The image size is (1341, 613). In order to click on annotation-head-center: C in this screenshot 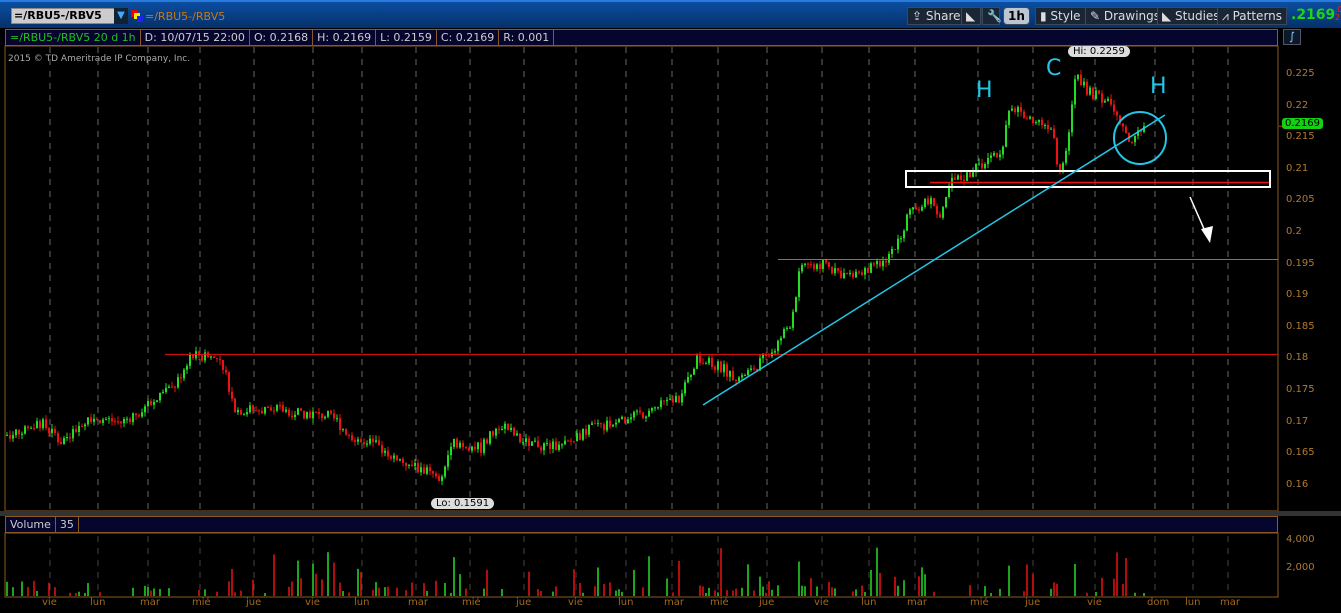, I will do `click(1054, 68)`.